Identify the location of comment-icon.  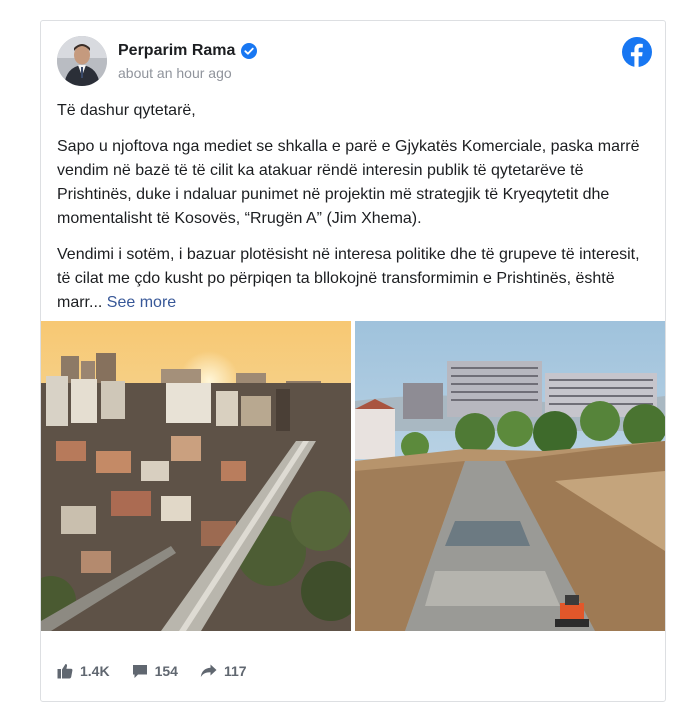
(139, 671).